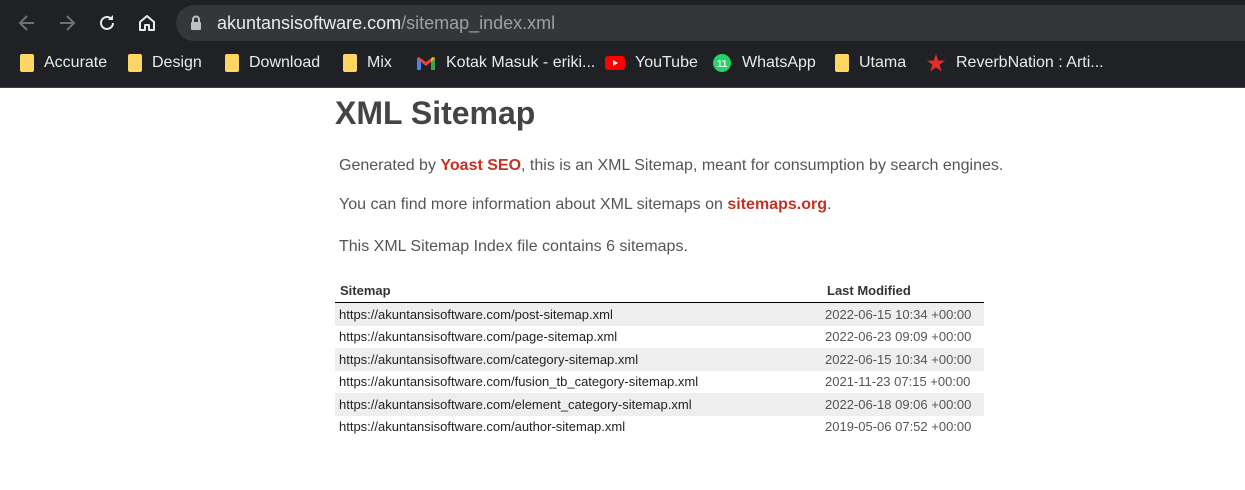 The image size is (1245, 490). Describe the element at coordinates (777, 204) in the screenshot. I see `sitemaps-org-link: sitemaps.org` at that location.